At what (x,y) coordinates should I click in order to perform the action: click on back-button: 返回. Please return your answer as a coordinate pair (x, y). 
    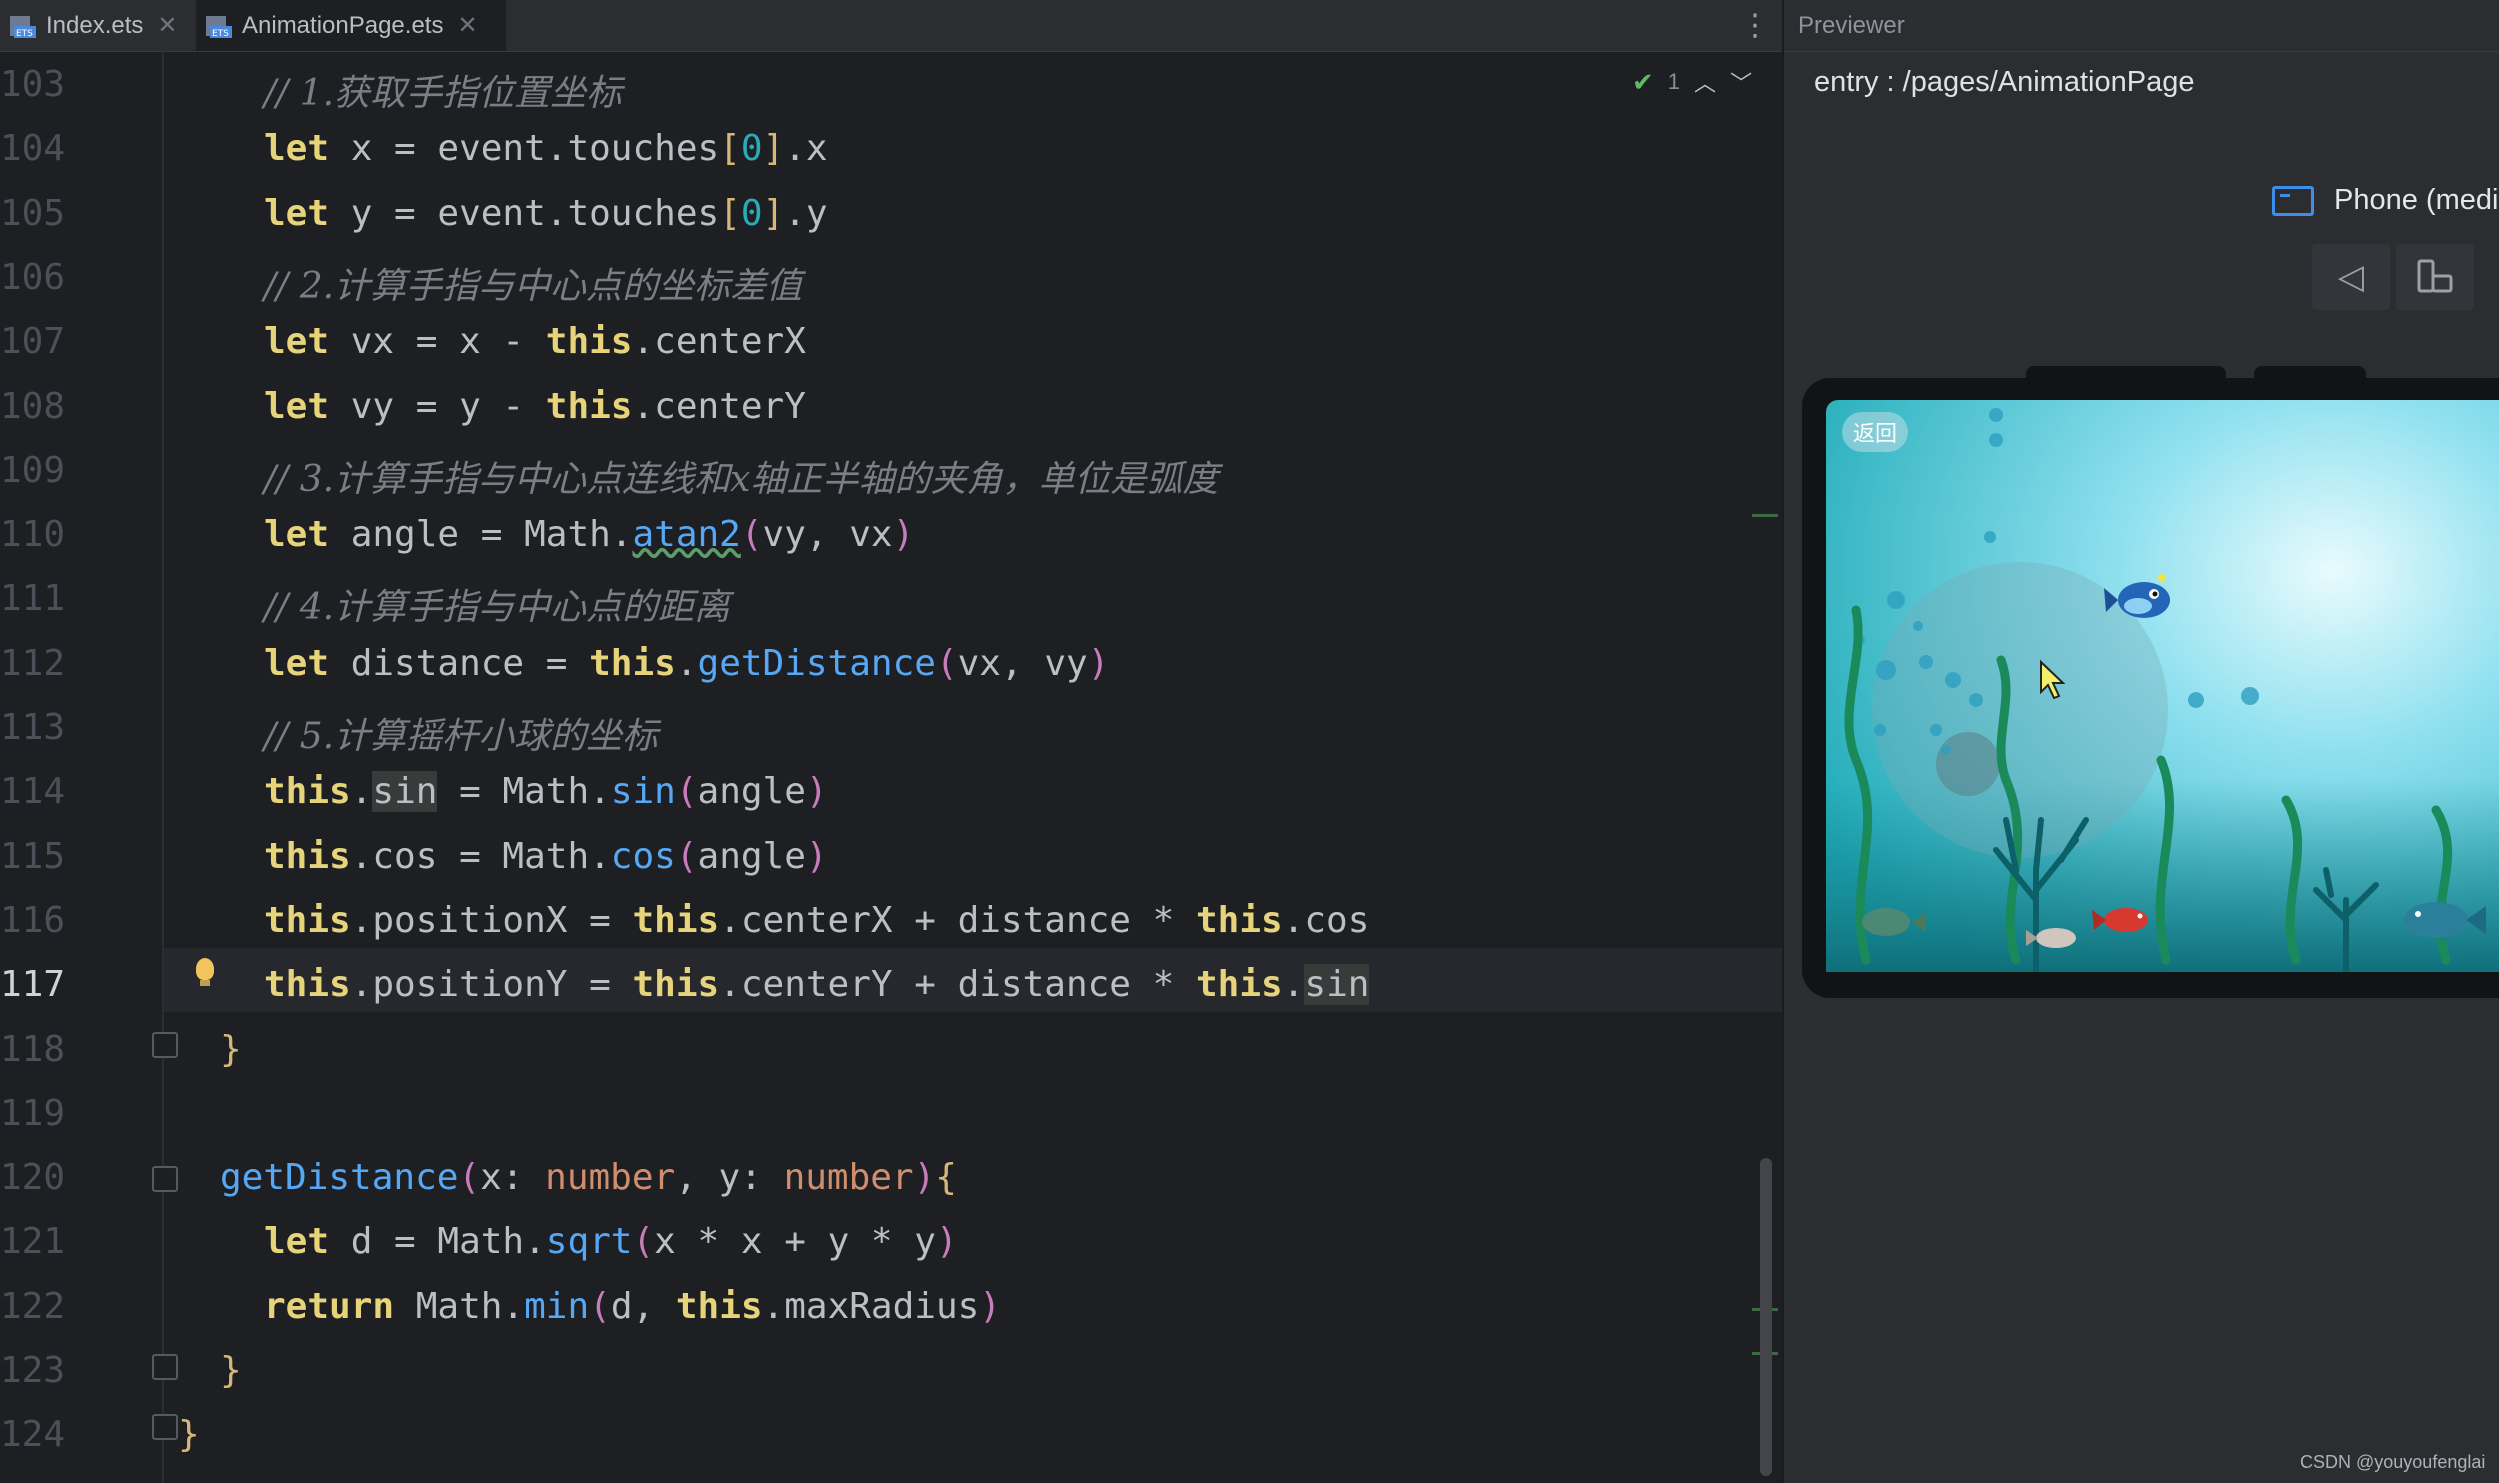
    Looking at the image, I should click on (1875, 432).